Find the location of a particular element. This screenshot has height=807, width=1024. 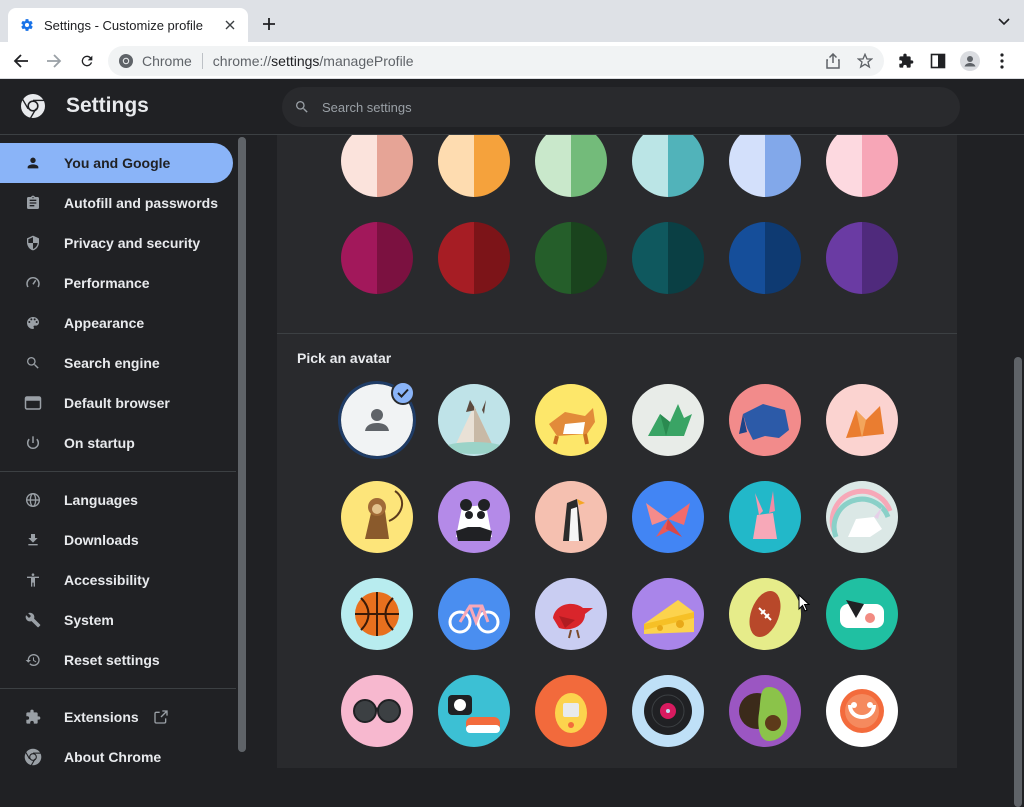

sidebar-item-performance: Performance is located at coordinates (116, 283).